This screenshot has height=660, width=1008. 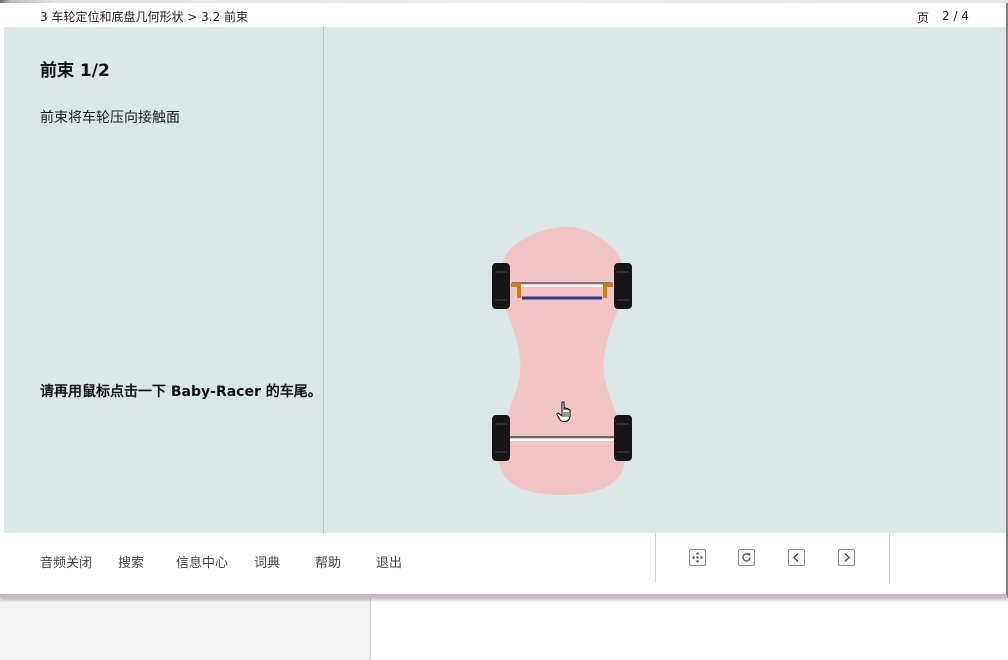 I want to click on background-panel, so click(x=689, y=629).